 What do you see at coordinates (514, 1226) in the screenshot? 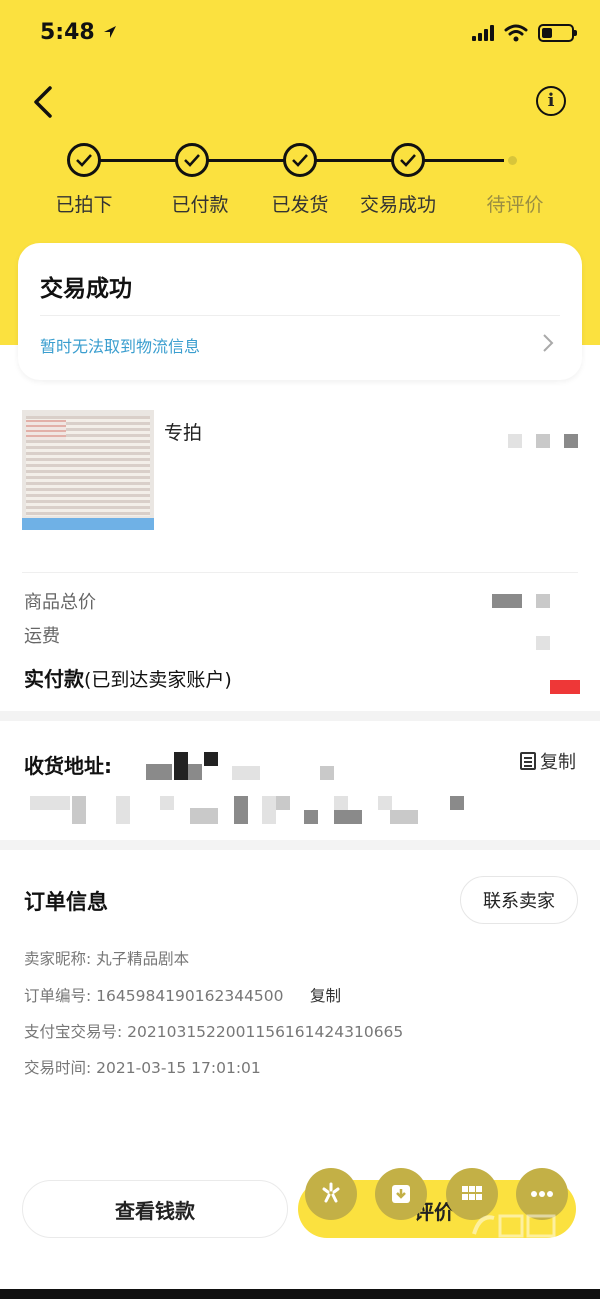
I see `watermark-logo` at bounding box center [514, 1226].